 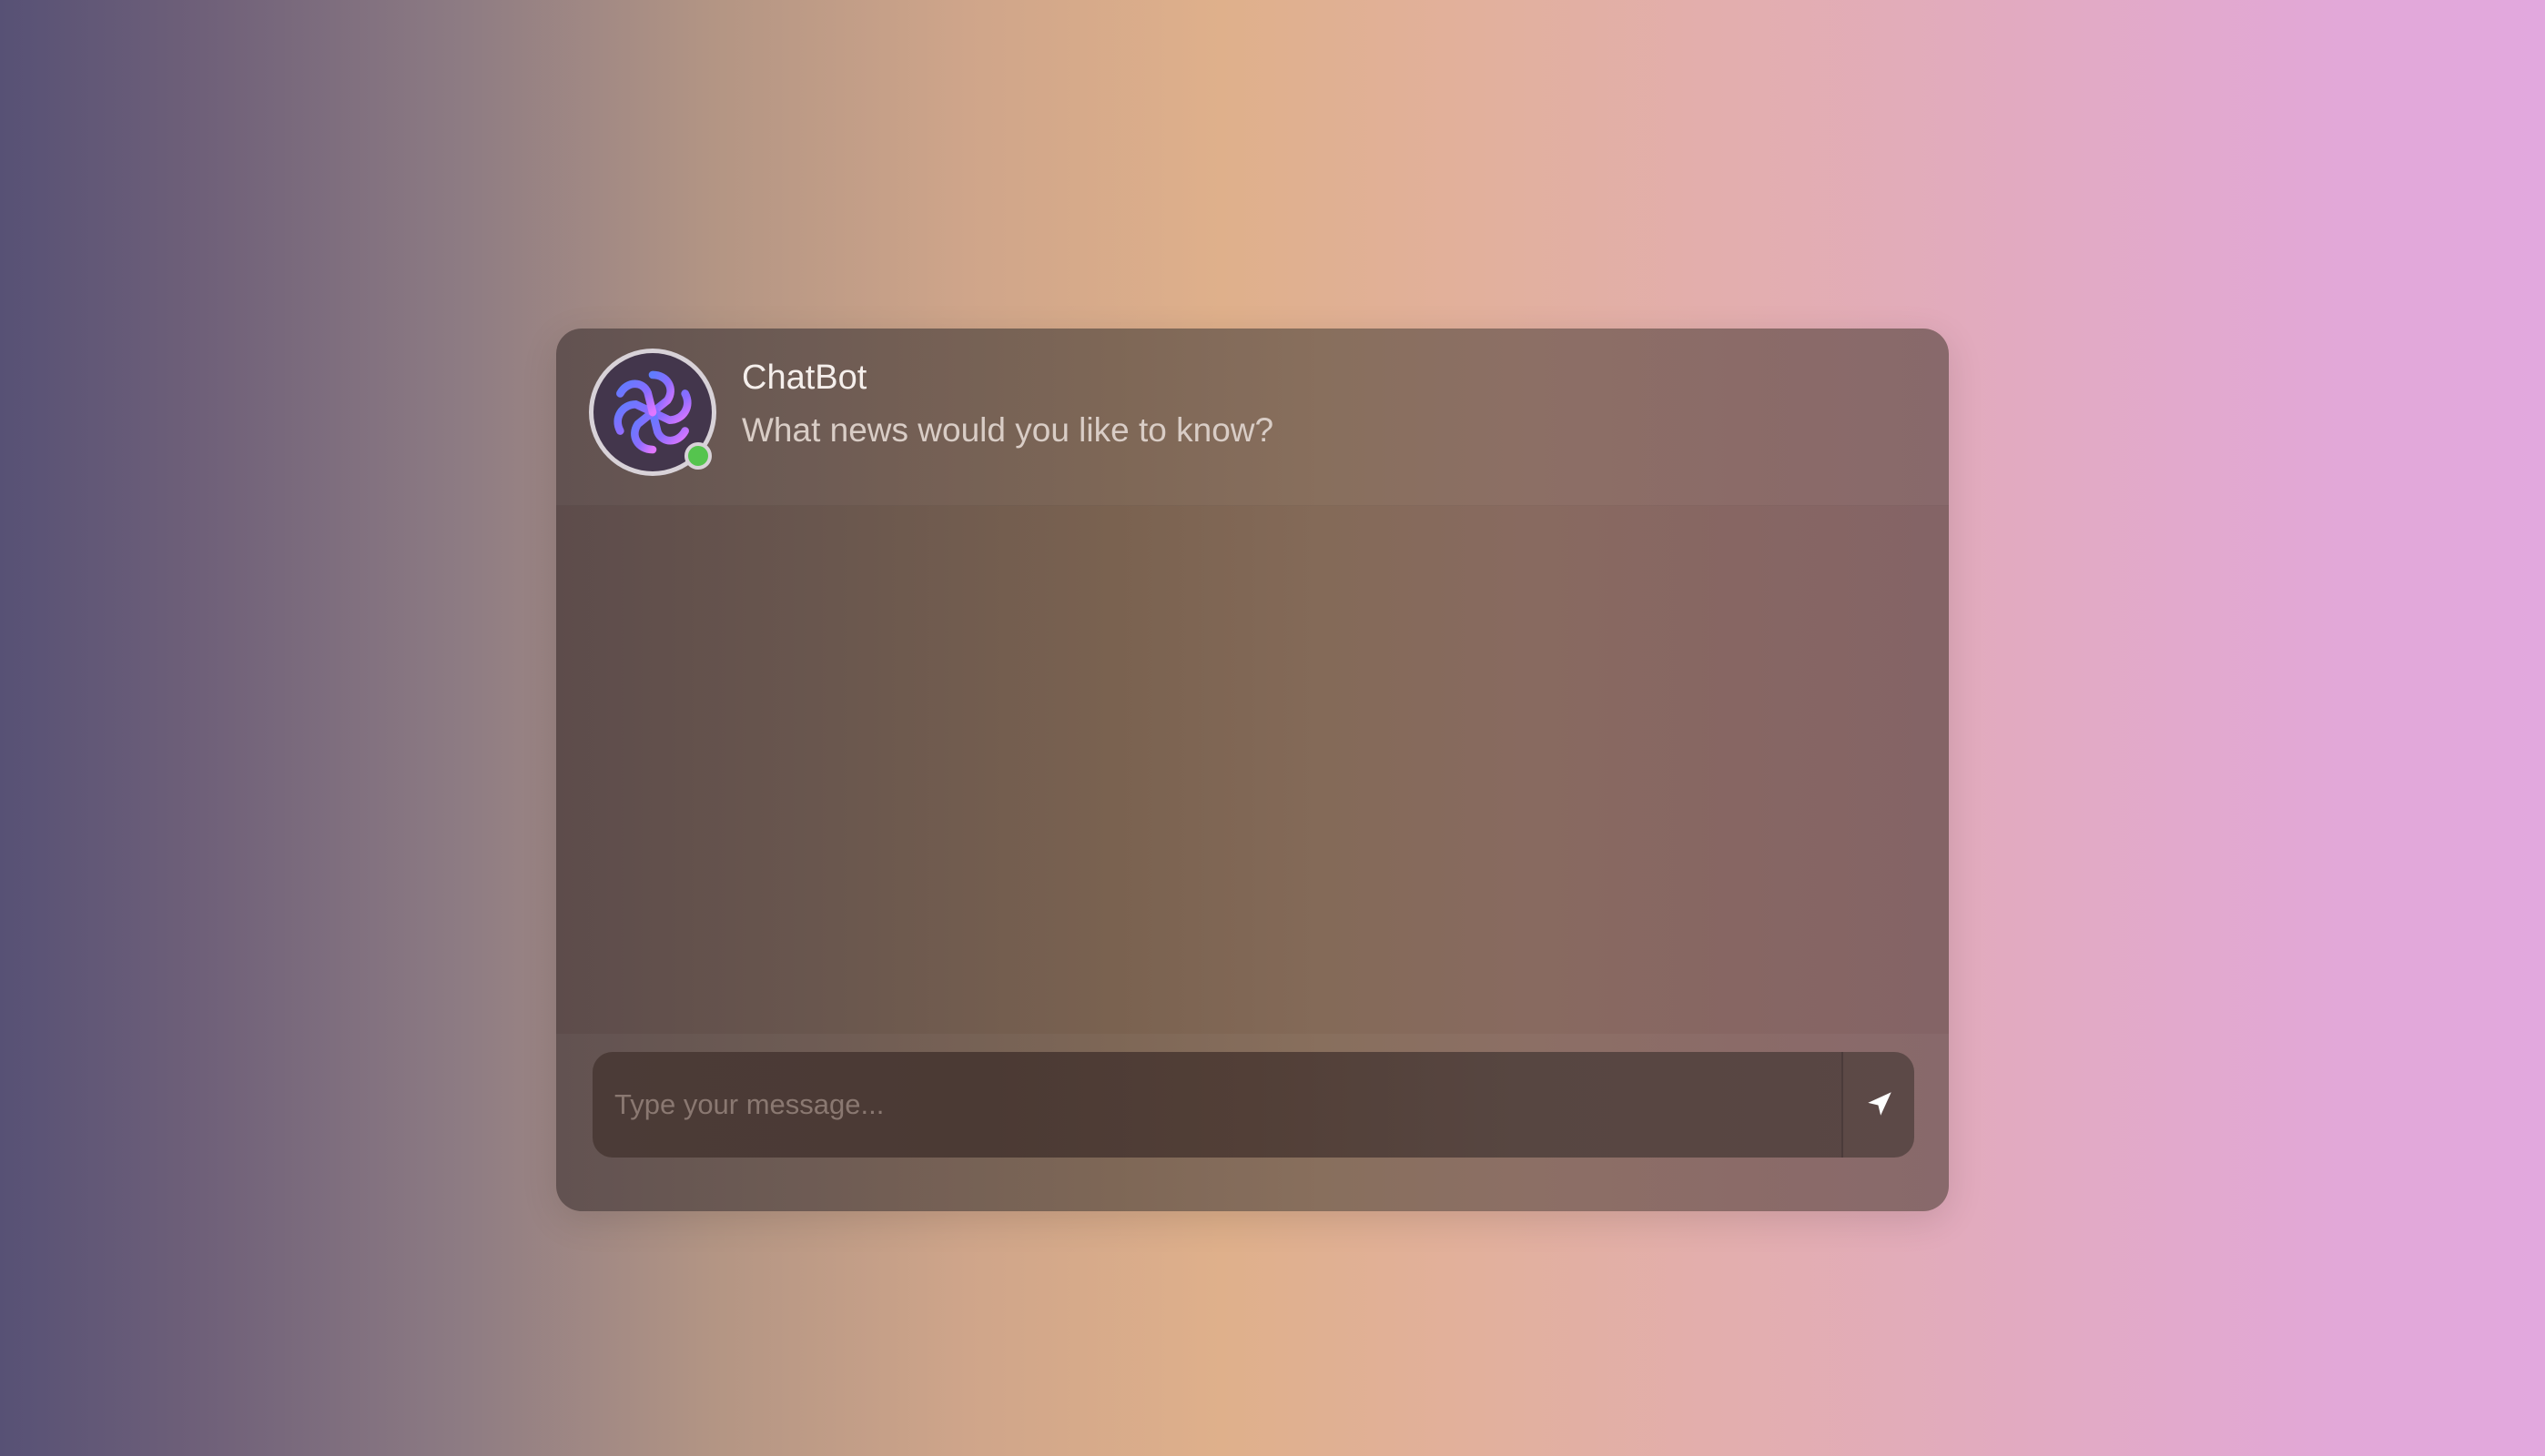 I want to click on avatar, so click(x=652, y=413).